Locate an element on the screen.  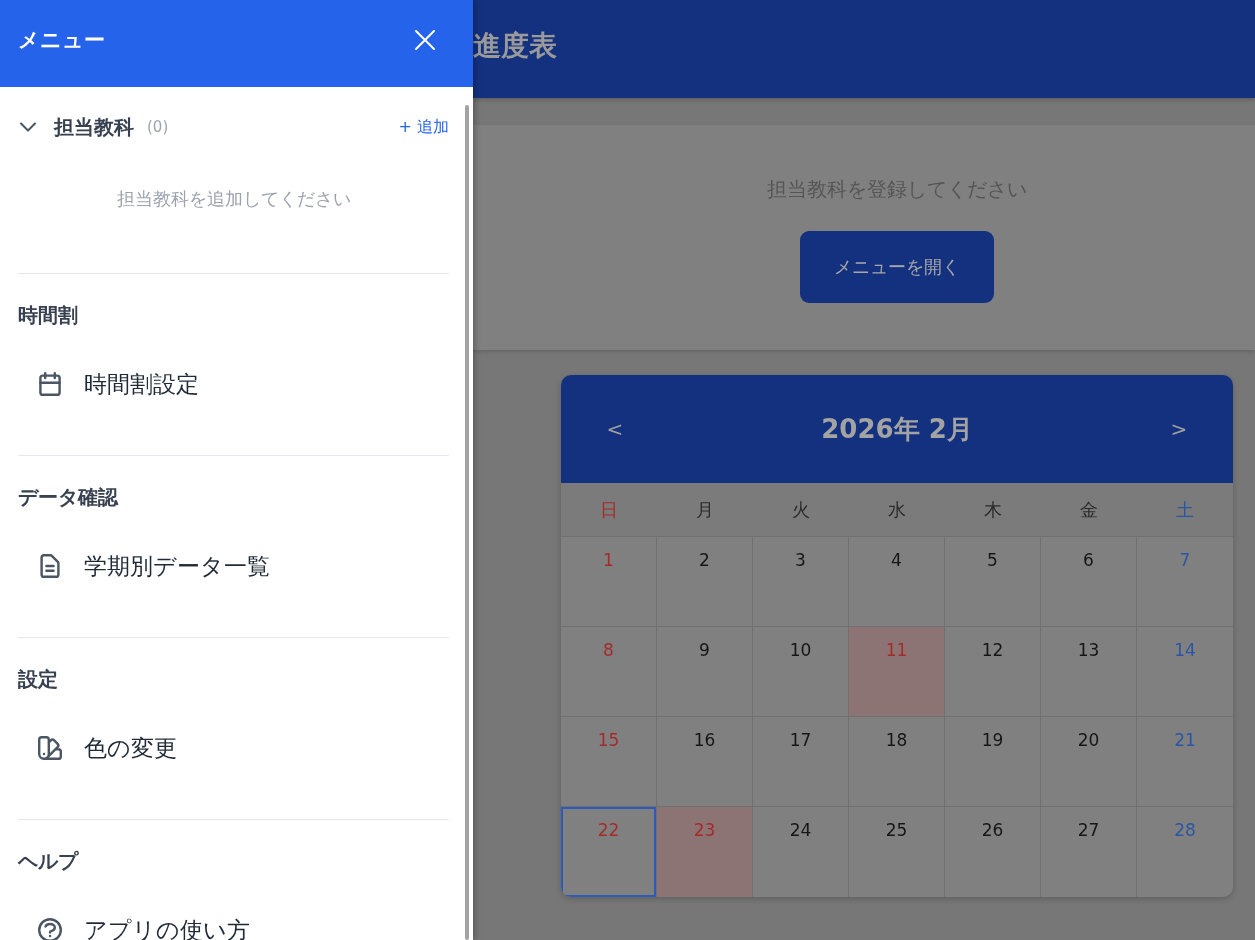
weekday-label: 日 is located at coordinates (609, 509).